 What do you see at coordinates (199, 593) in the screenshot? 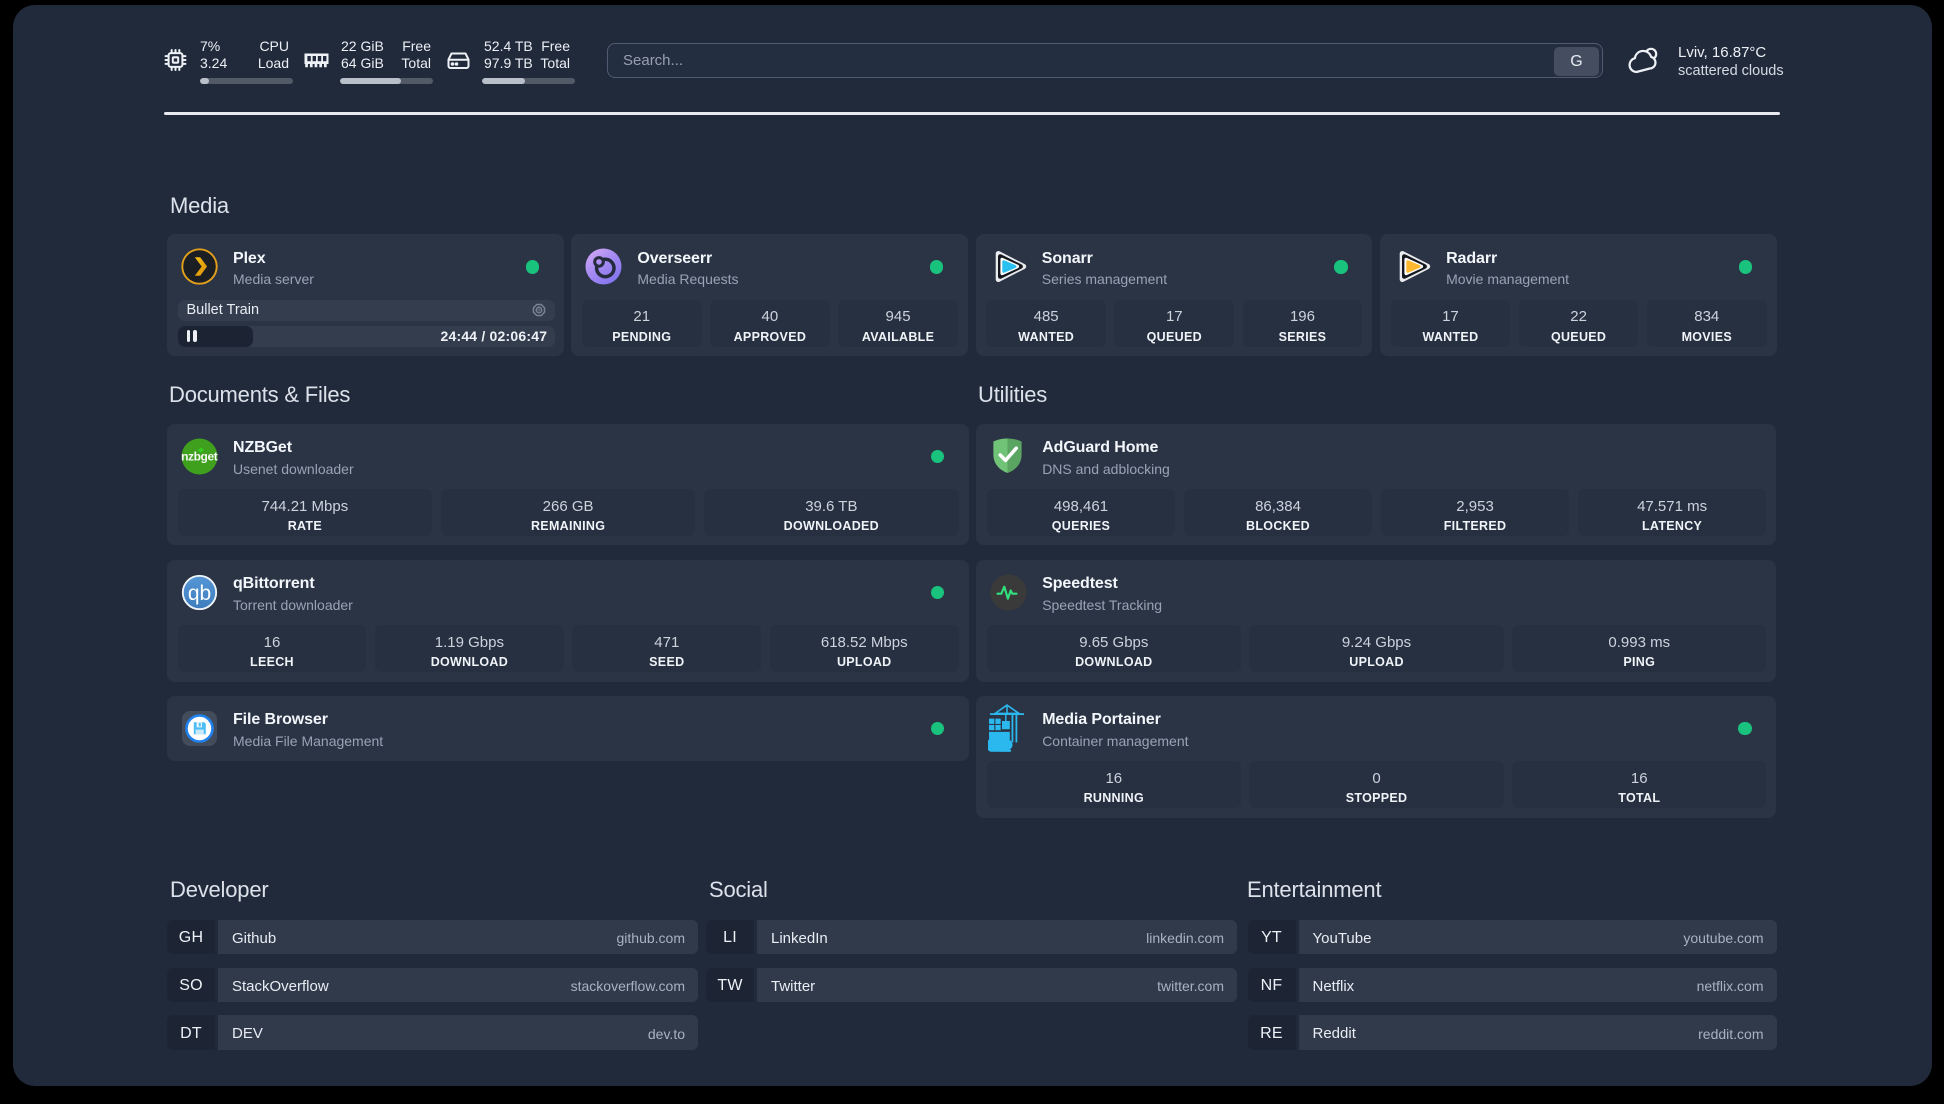
I see `svg-text: qb` at bounding box center [199, 593].